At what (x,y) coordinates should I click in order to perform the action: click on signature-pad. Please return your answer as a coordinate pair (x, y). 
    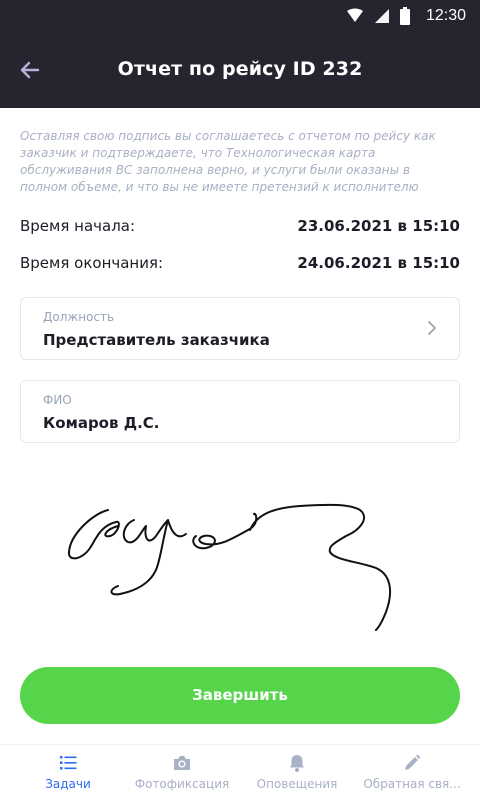
    Looking at the image, I should click on (240, 565).